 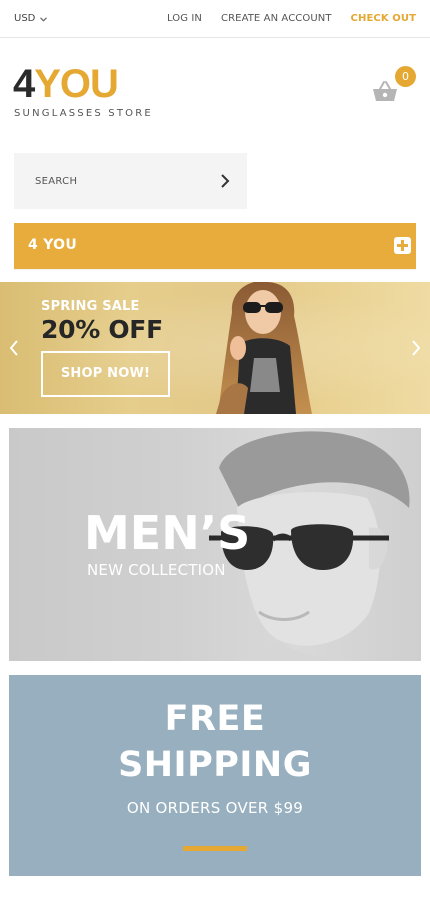 I want to click on cart-button: 0, so click(x=396, y=86).